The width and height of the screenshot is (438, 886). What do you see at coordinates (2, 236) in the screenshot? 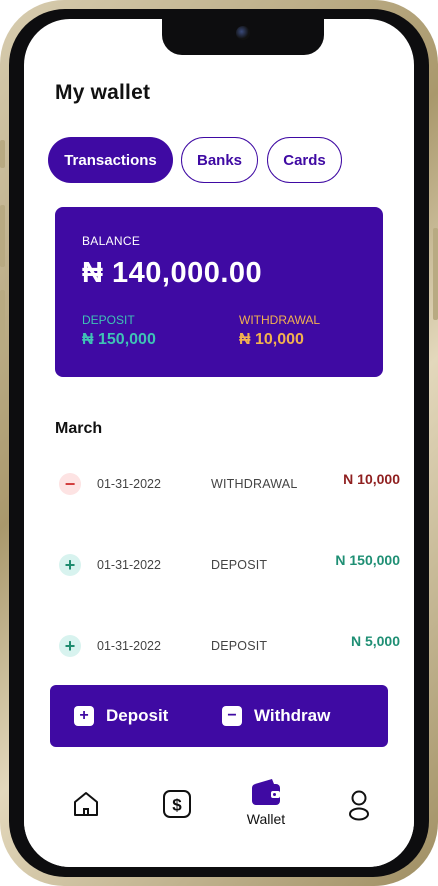
I see `volume-up-button` at bounding box center [2, 236].